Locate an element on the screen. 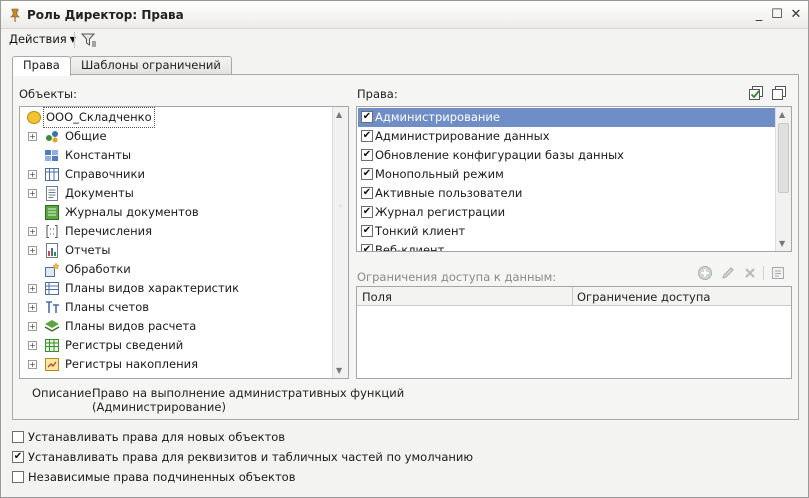 This screenshot has width=809, height=498. accounts-icon is located at coordinates (52, 307).